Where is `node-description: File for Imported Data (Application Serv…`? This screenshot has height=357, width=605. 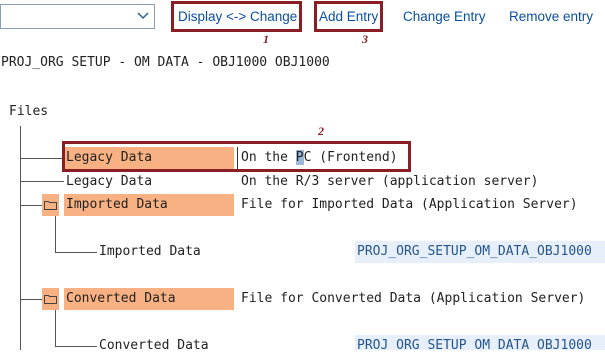
node-description: File for Imported Data (Application Serv… is located at coordinates (409, 204).